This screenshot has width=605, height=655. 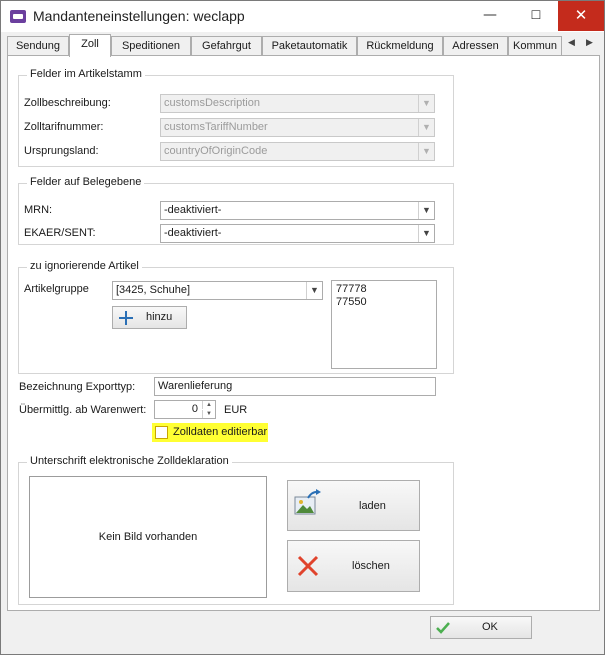 I want to click on threshold-label: Übermittlg. ab Warenwert:, so click(x=83, y=410).